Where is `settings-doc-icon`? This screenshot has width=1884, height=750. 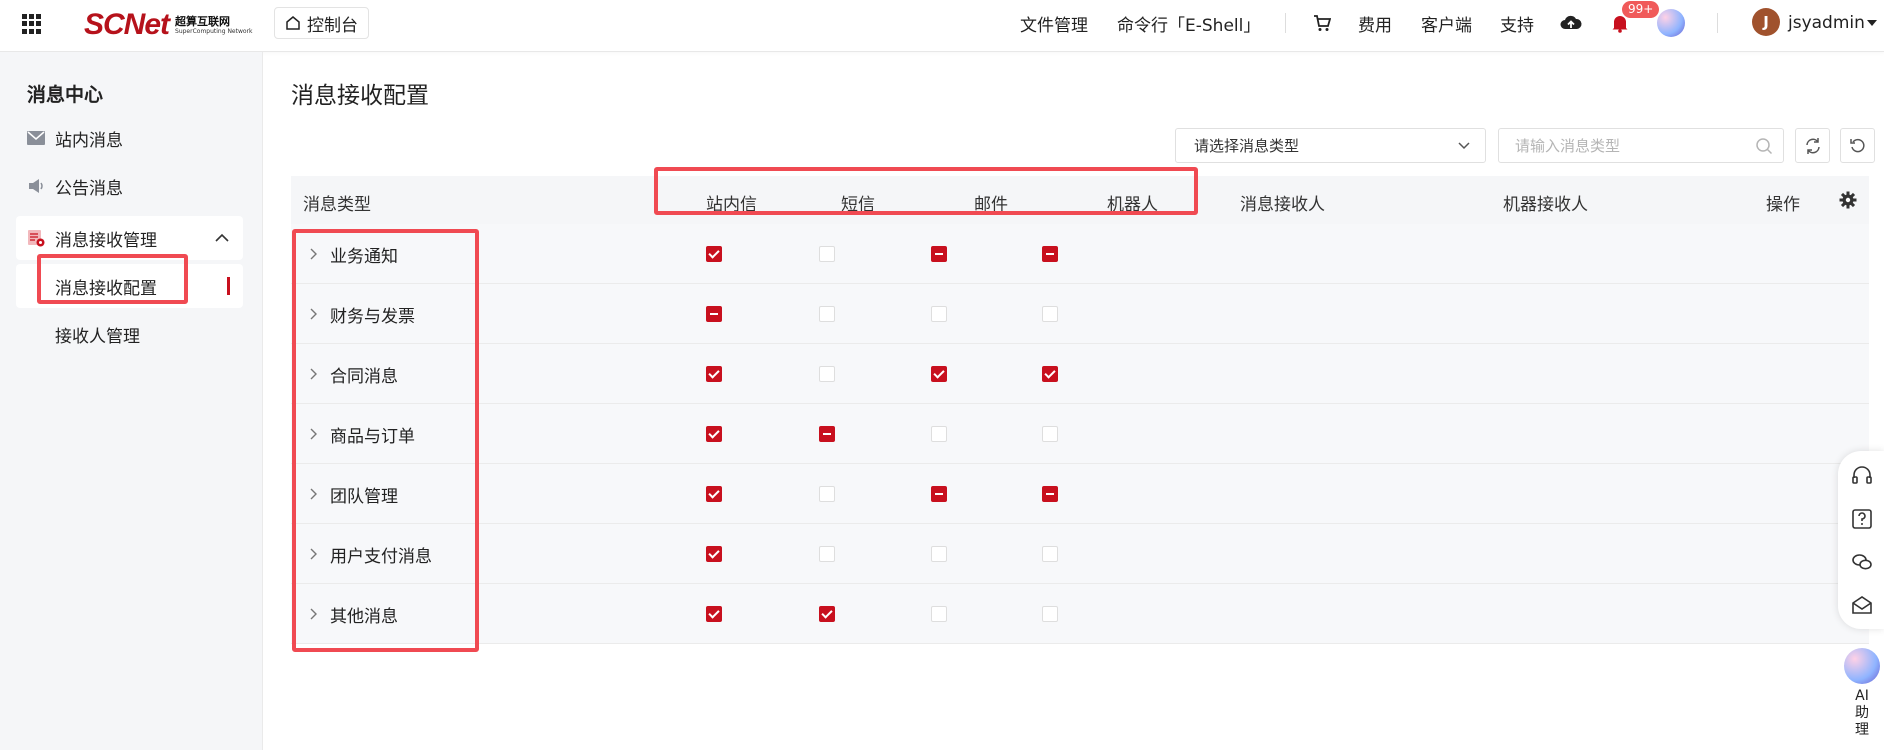
settings-doc-icon is located at coordinates (36, 238).